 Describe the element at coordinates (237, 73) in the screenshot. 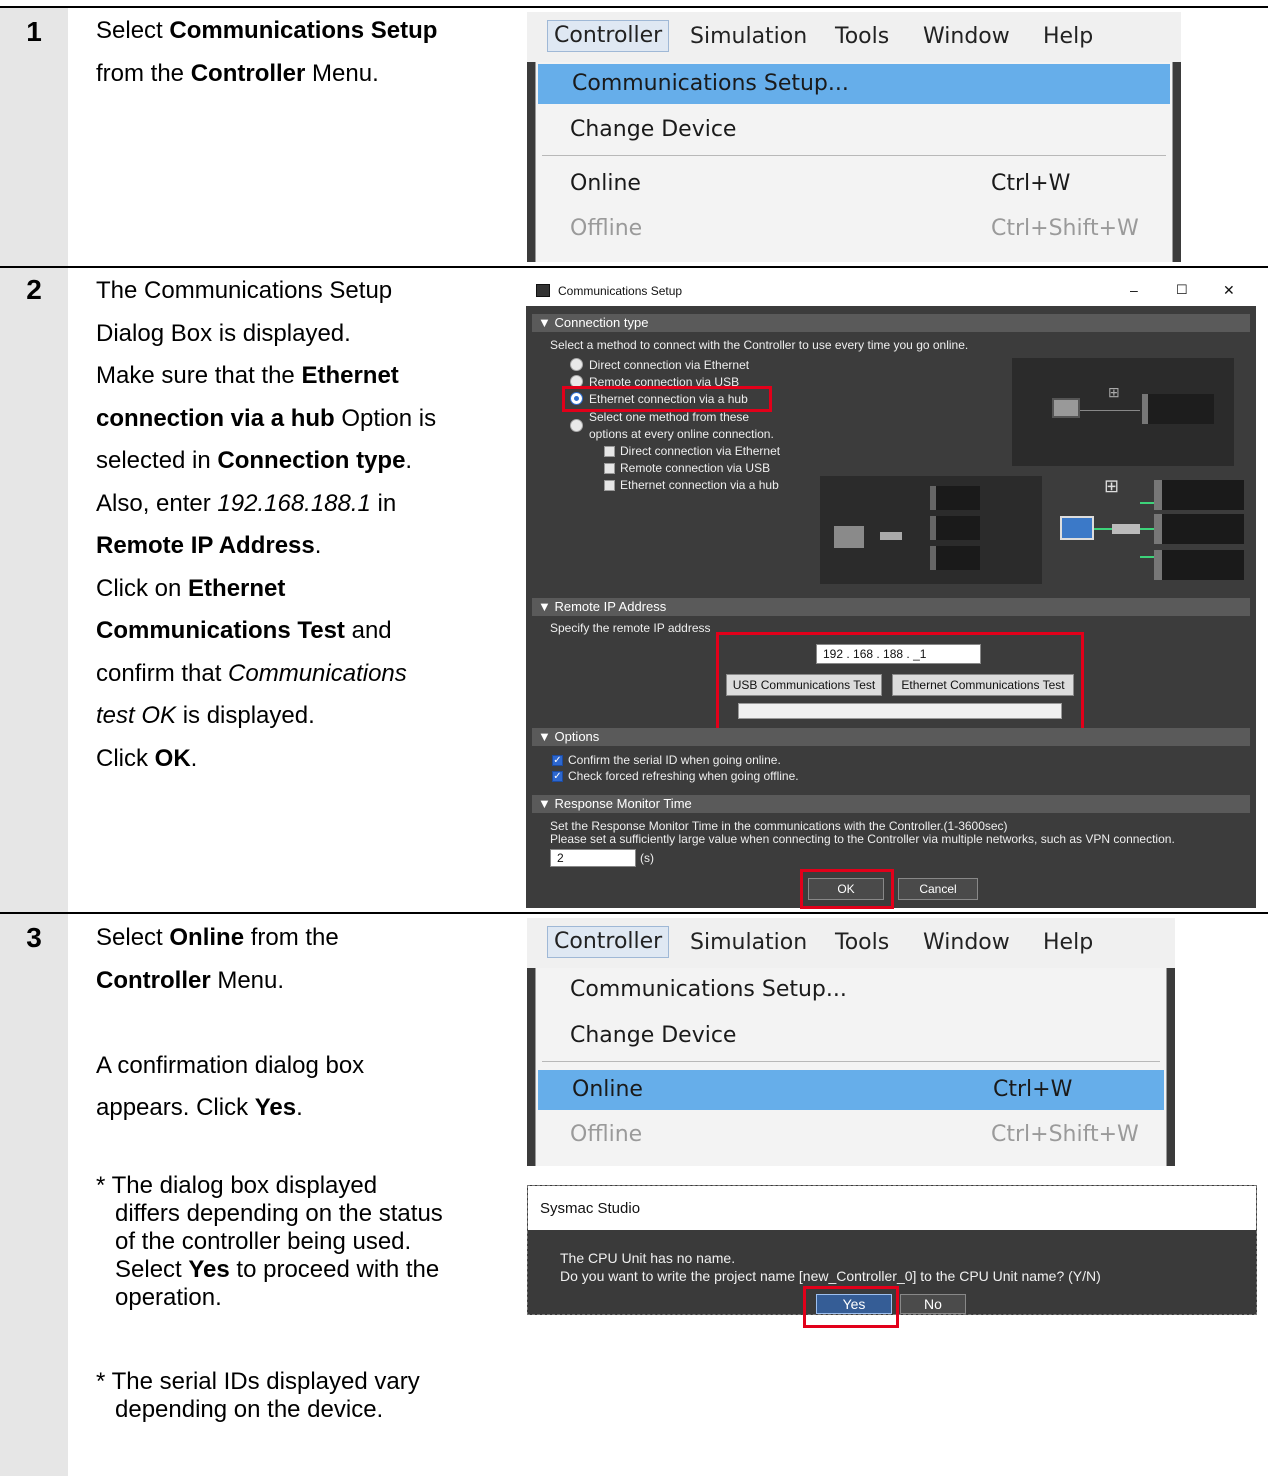

I see `text-line: from the Controller Menu.` at that location.